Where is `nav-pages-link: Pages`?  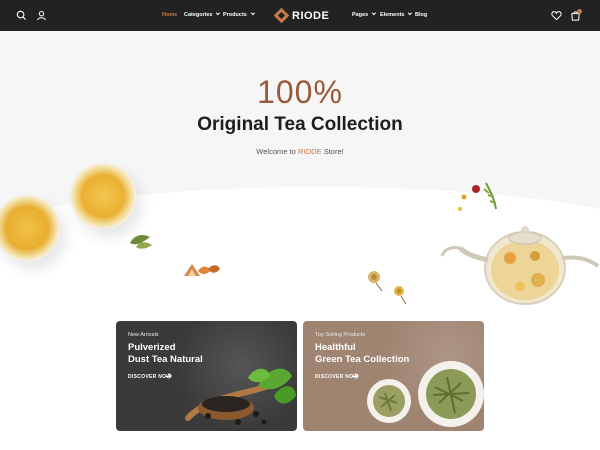
nav-pages-link: Pages is located at coordinates (364, 14).